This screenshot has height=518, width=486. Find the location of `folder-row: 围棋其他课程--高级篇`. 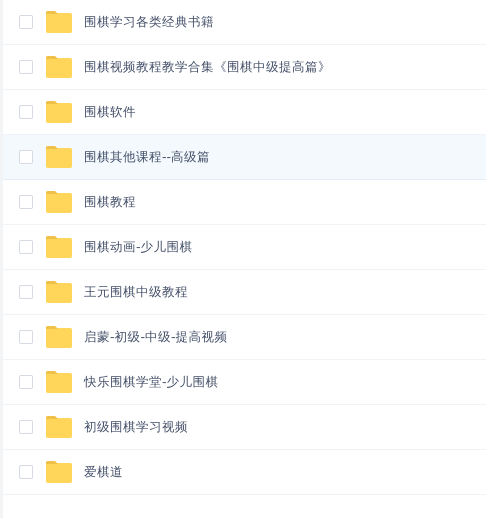

folder-row: 围棋其他课程--高级篇 is located at coordinates (244, 157).